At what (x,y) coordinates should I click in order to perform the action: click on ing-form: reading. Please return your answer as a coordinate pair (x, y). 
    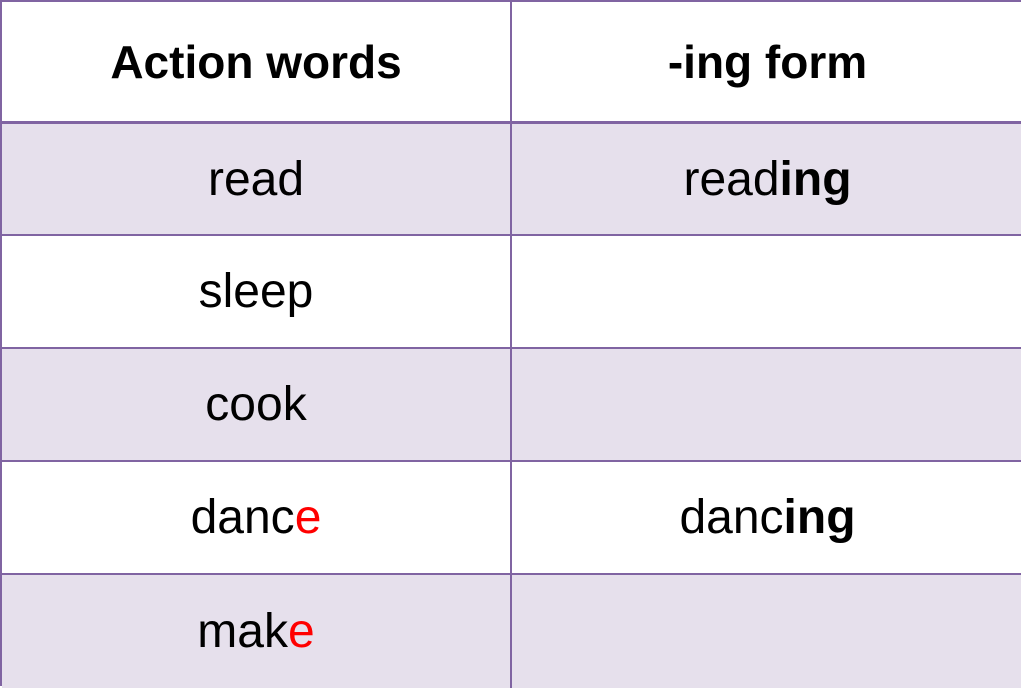
    Looking at the image, I should click on (767, 179).